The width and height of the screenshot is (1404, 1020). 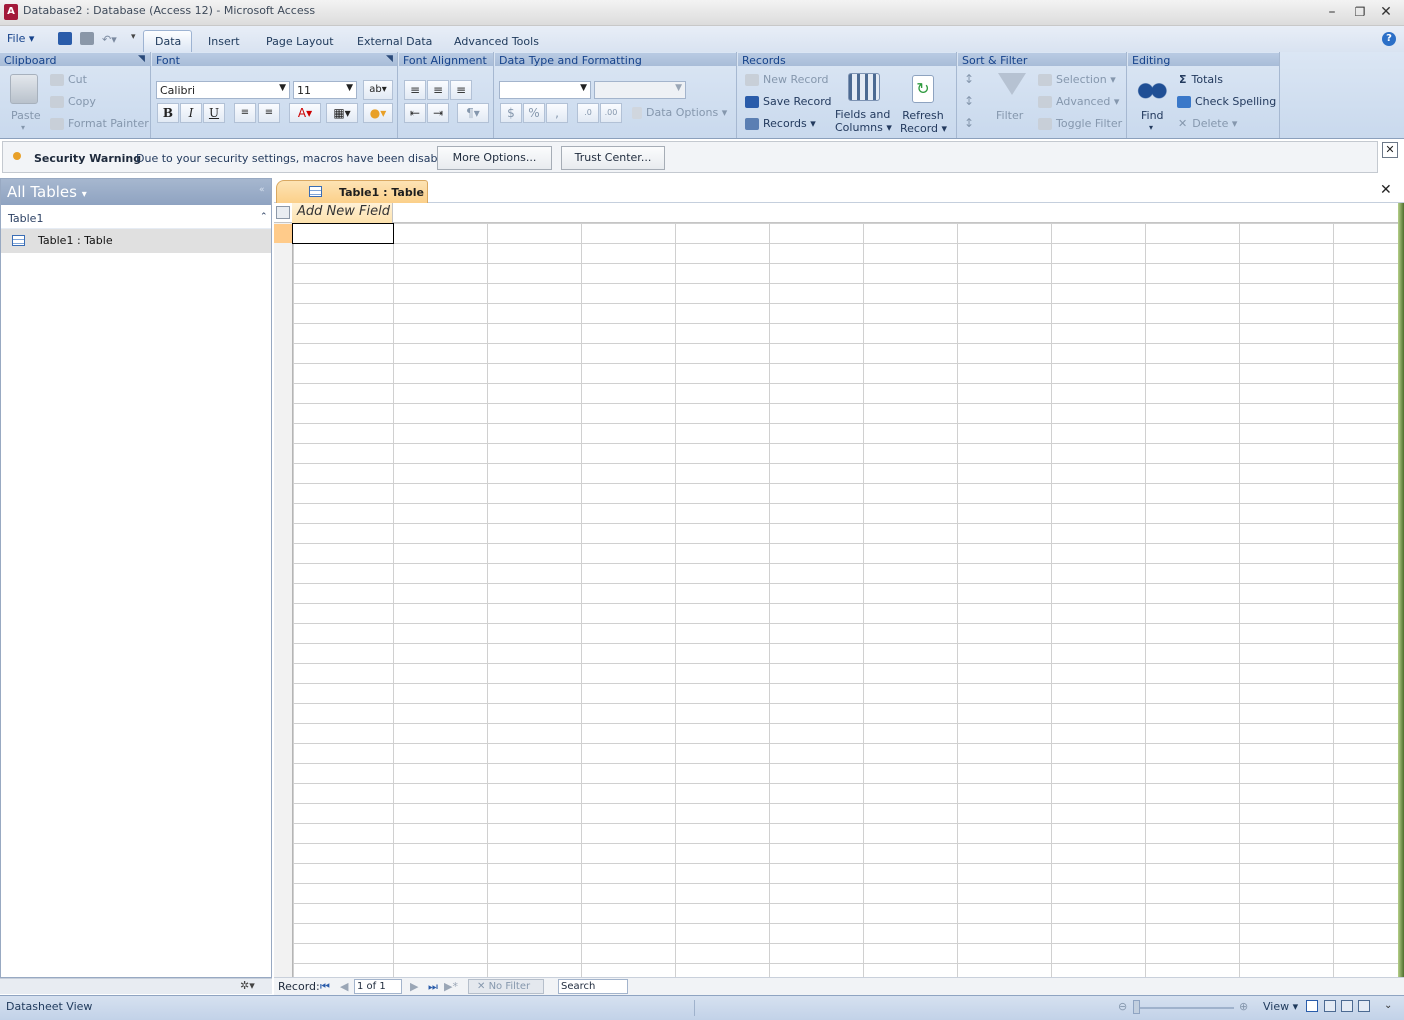 What do you see at coordinates (264, 217) in the screenshot?
I see `collapse-group-icon: ⌃` at bounding box center [264, 217].